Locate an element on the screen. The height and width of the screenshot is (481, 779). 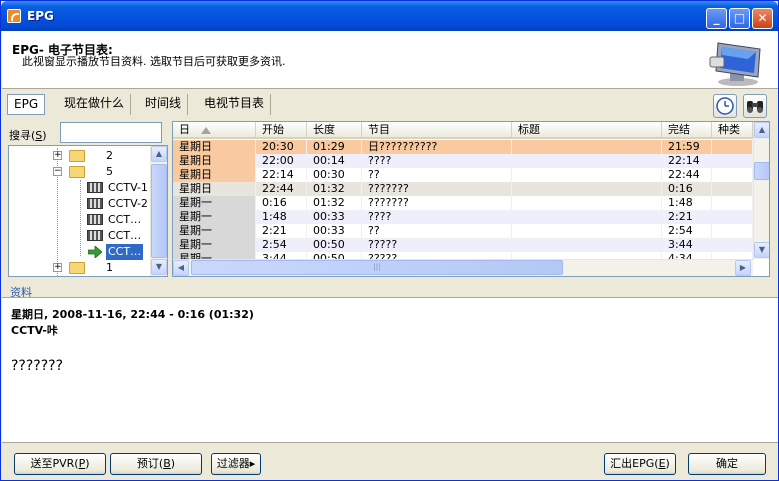
scroll-left-icon: ◀ is located at coordinates (181, 268).